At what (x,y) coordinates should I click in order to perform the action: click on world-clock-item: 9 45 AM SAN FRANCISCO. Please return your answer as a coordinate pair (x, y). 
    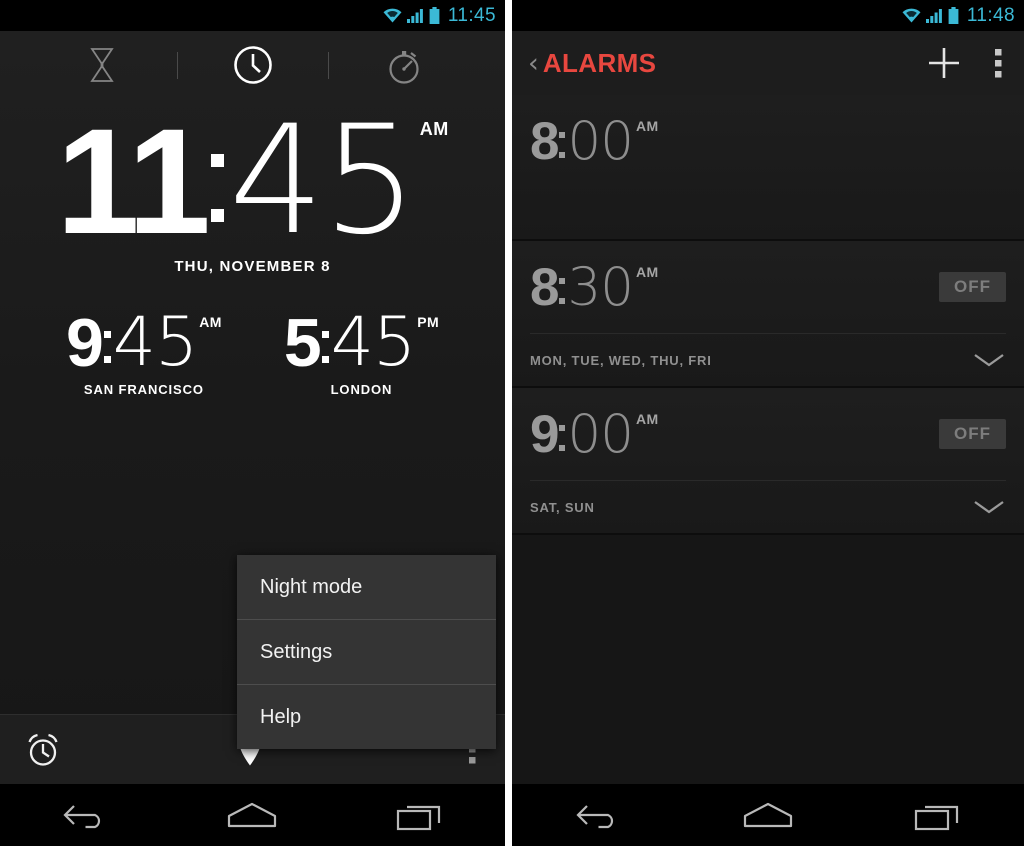
    Looking at the image, I should click on (144, 353).